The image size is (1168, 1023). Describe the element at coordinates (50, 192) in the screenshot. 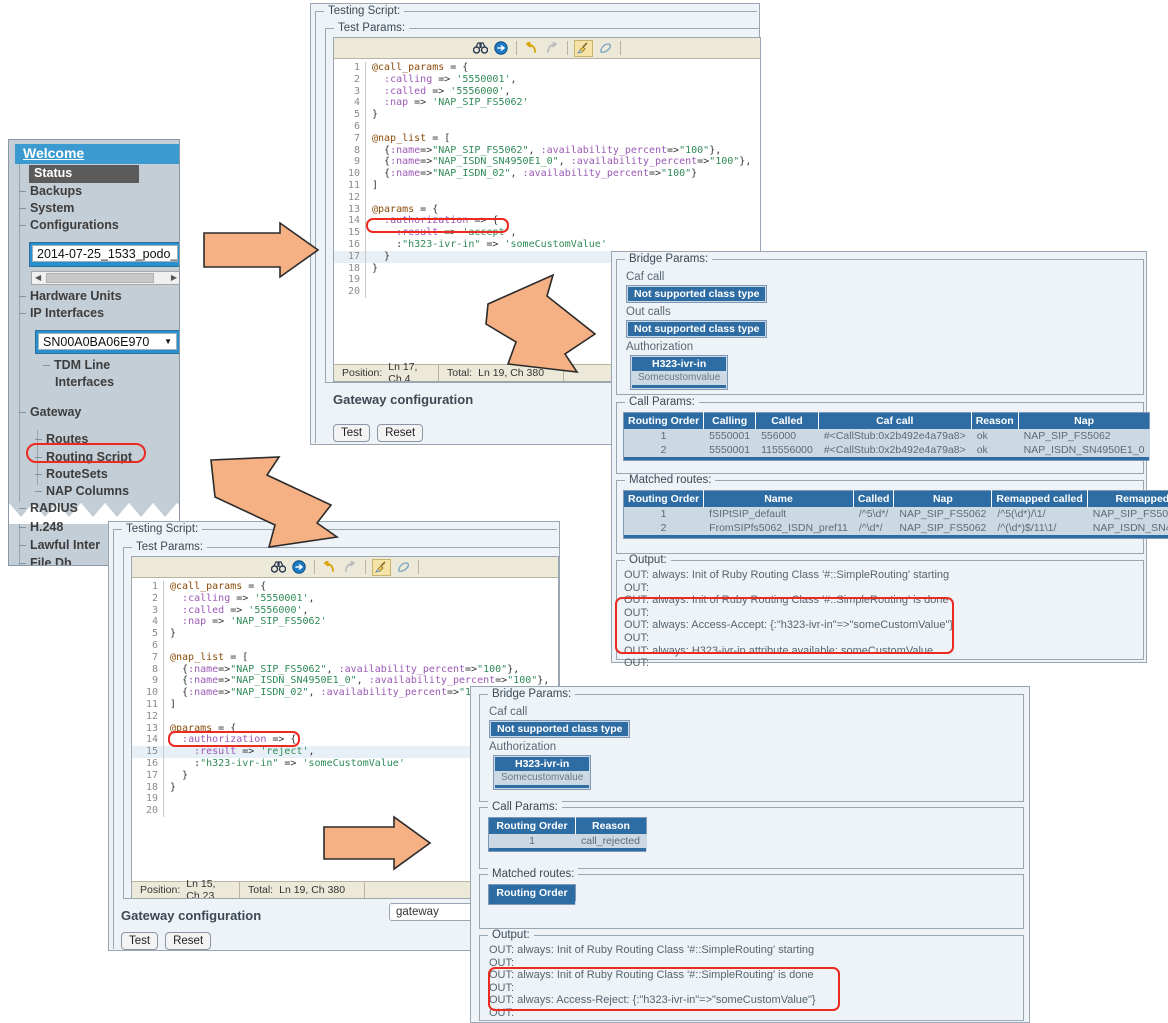

I see `sidebar-item-backups: – Backups` at that location.